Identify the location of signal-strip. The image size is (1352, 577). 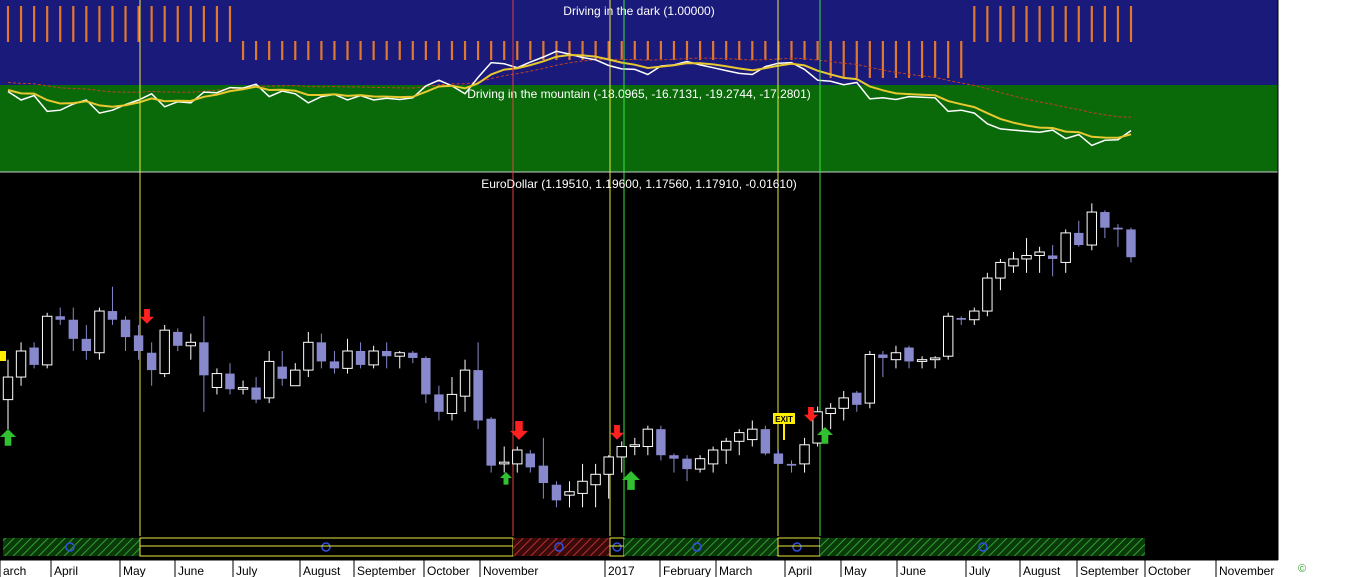
(639, 548).